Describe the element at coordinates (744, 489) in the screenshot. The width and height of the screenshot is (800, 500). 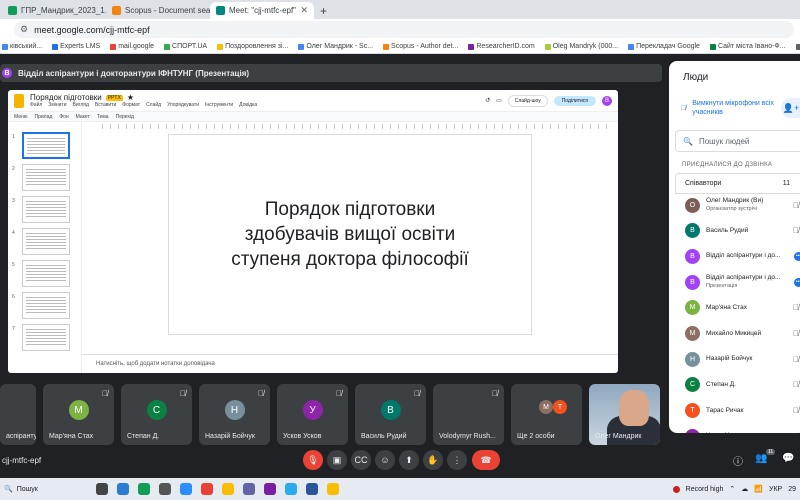
I see `onedrive-icon: ☁` at that location.